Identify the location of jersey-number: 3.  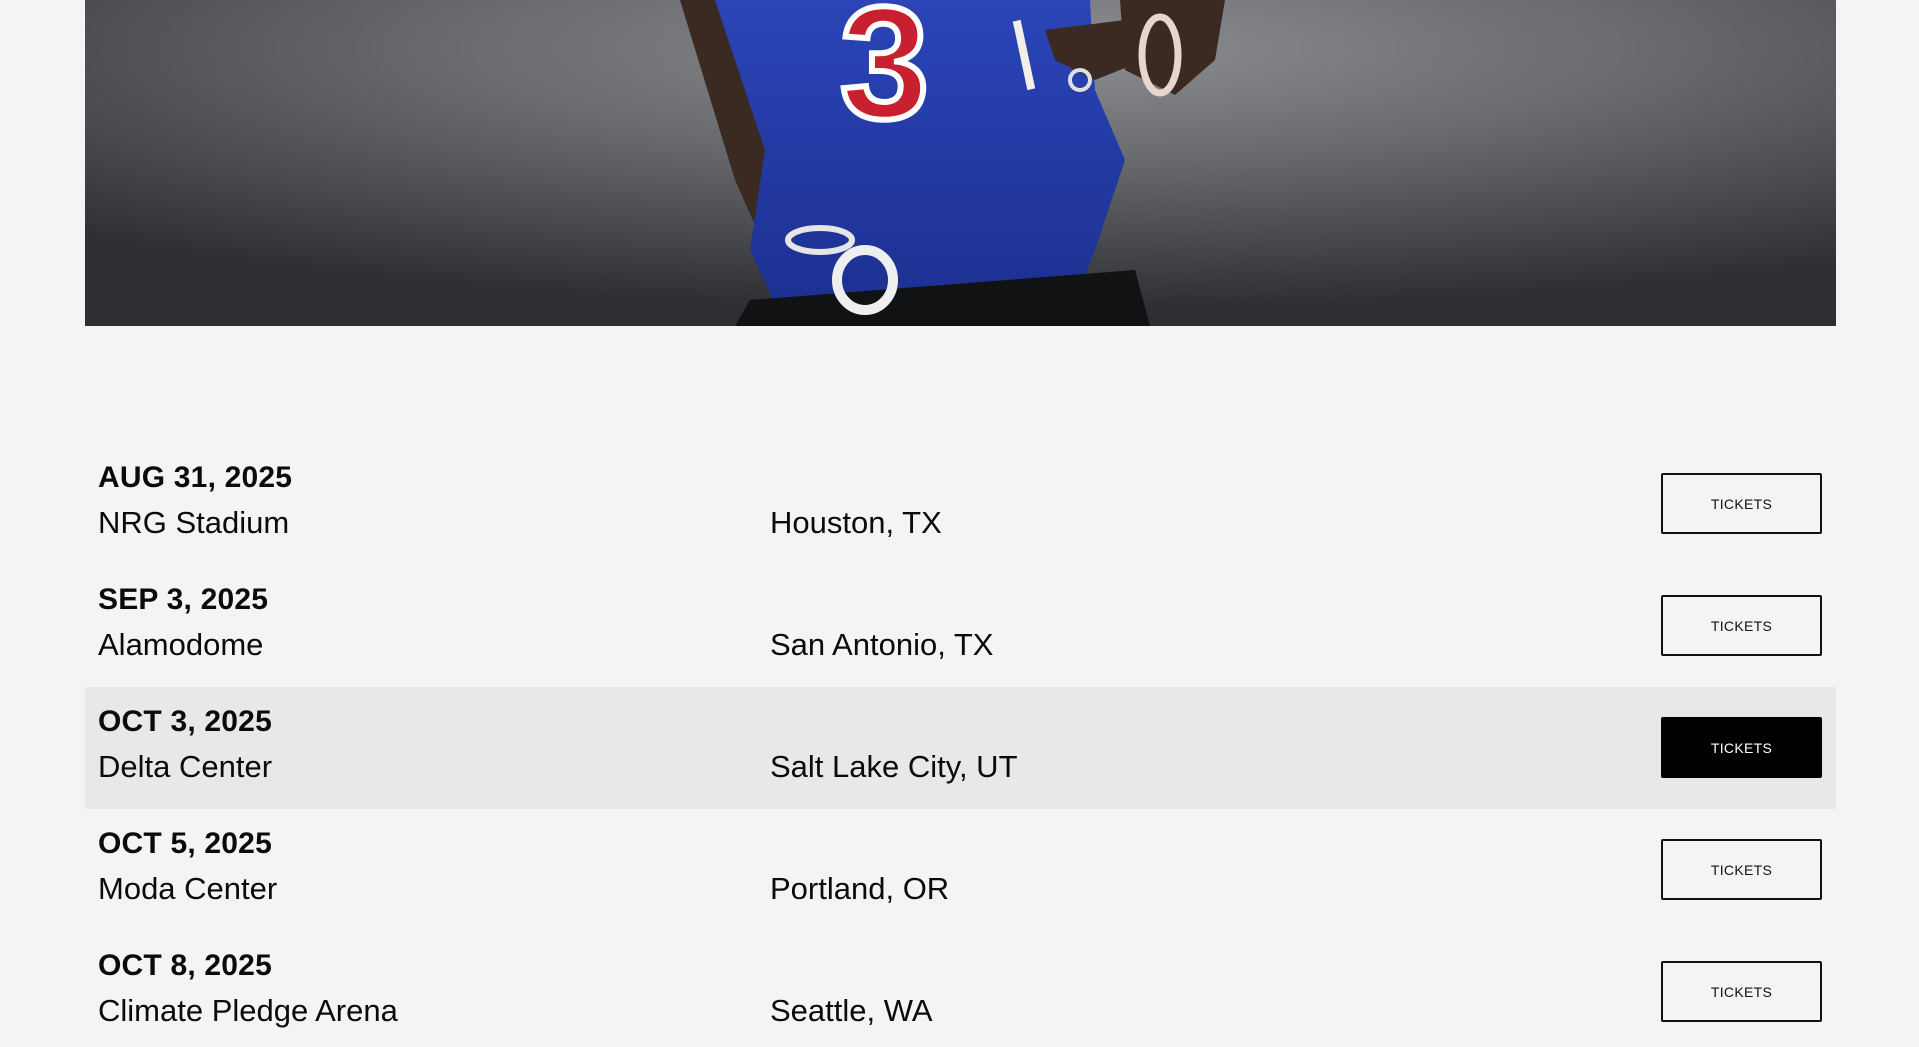
(884, 76).